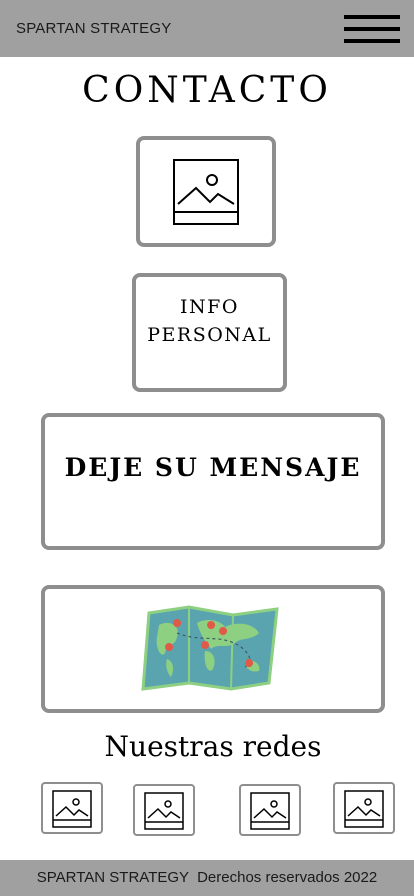 This screenshot has width=414, height=896. Describe the element at coordinates (207, 90) in the screenshot. I see `page-title: CONTACTO` at that location.